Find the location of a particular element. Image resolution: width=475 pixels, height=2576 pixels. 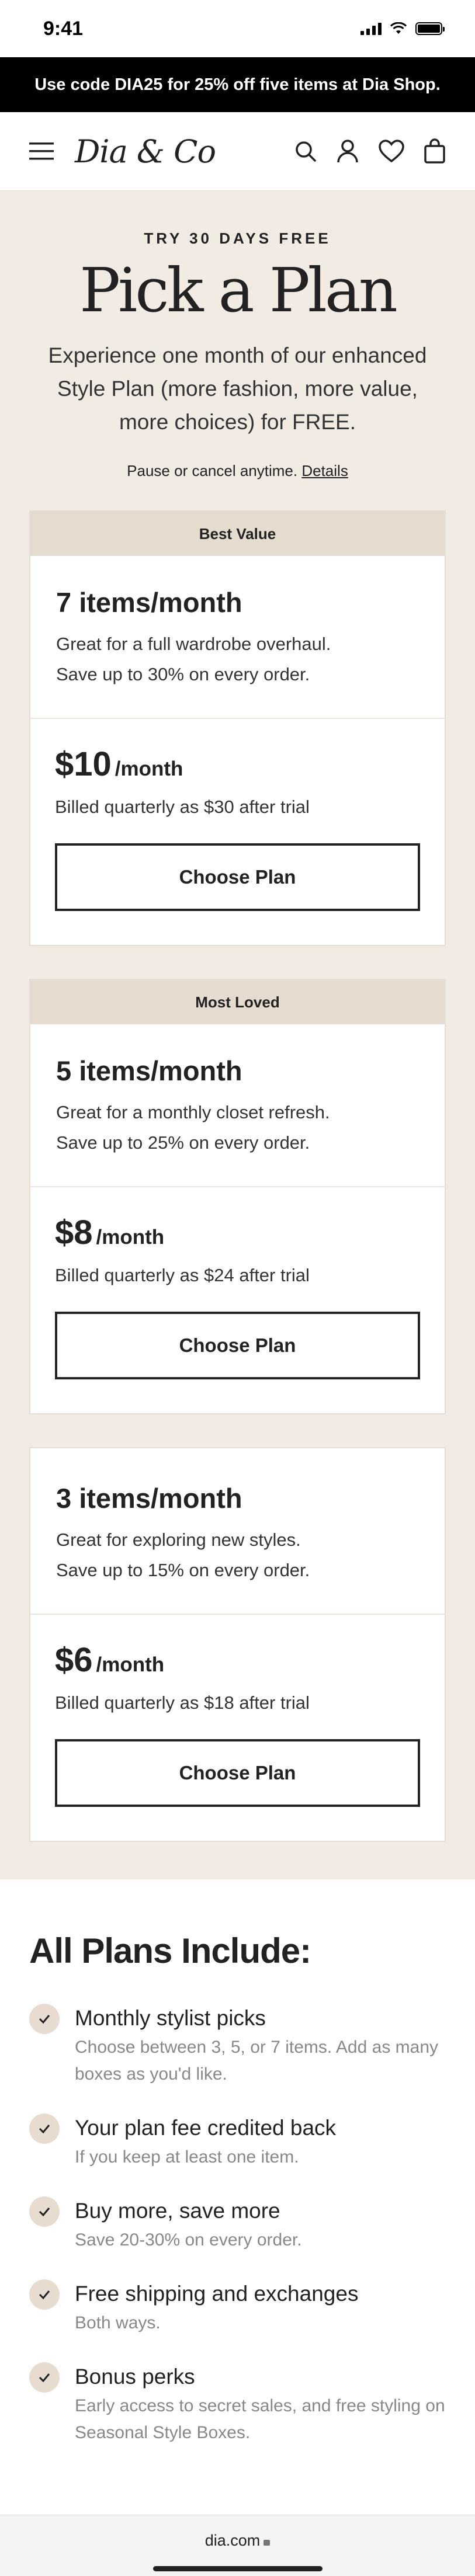

url-display: dia.com is located at coordinates (237, 2533).